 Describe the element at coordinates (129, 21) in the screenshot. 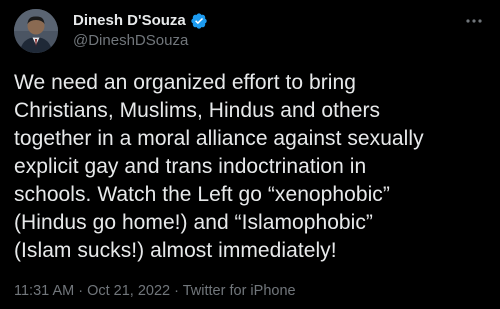

I see `display-name: Dinesh D'Souza` at that location.